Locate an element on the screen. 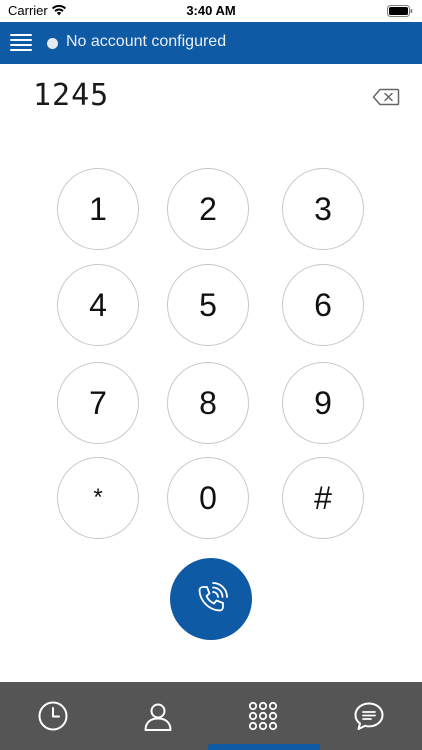 The height and width of the screenshot is (750, 422). tab-recents is located at coordinates (52, 716).